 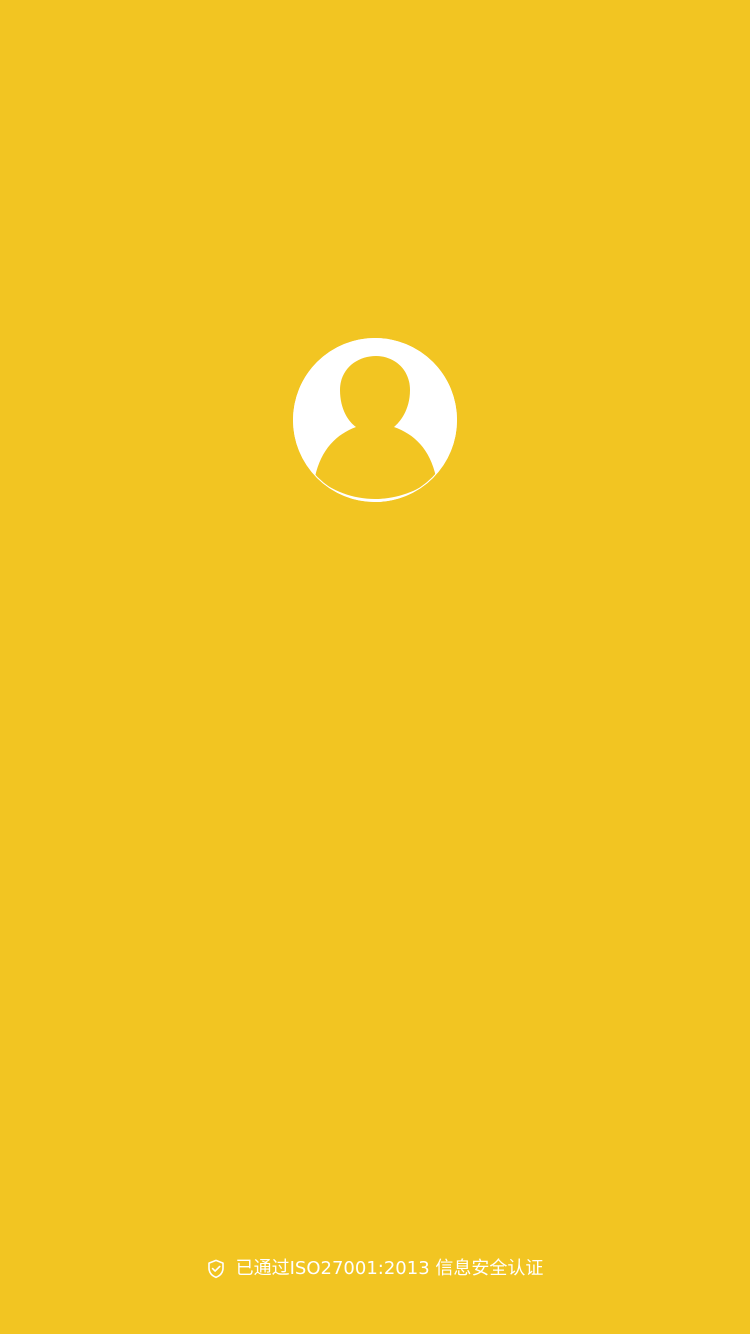 I want to click on user-avatar-icon, so click(x=375, y=420).